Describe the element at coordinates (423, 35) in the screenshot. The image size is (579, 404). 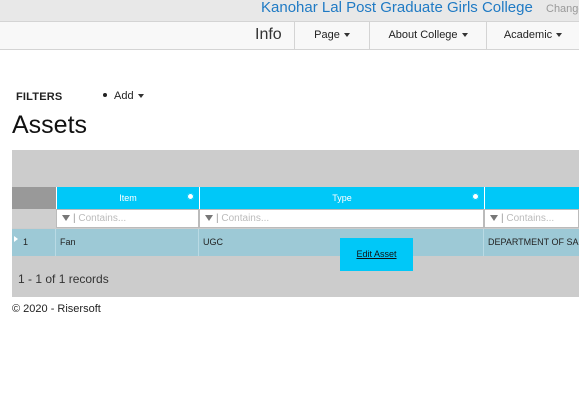
I see `nav-about-college-label: About College` at that location.